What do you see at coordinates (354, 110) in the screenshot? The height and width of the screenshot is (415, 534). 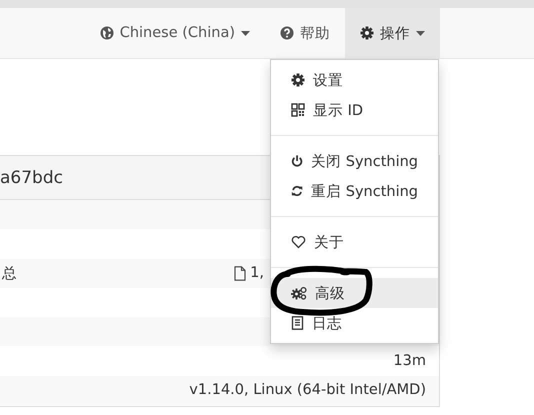 I see `menu-item: 显示 ID` at bounding box center [354, 110].